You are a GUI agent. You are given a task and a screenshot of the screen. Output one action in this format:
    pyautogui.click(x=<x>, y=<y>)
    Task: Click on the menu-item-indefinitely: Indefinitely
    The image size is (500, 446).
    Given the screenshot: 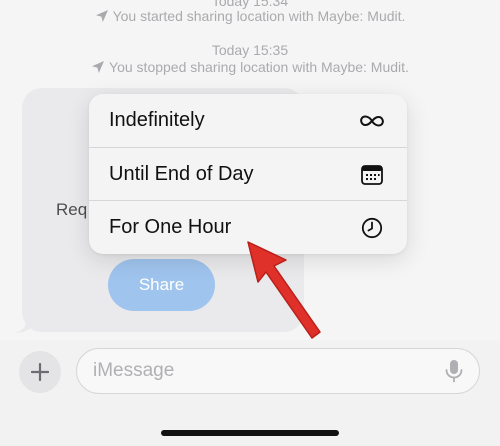 What is the action you would take?
    pyautogui.click(x=248, y=120)
    